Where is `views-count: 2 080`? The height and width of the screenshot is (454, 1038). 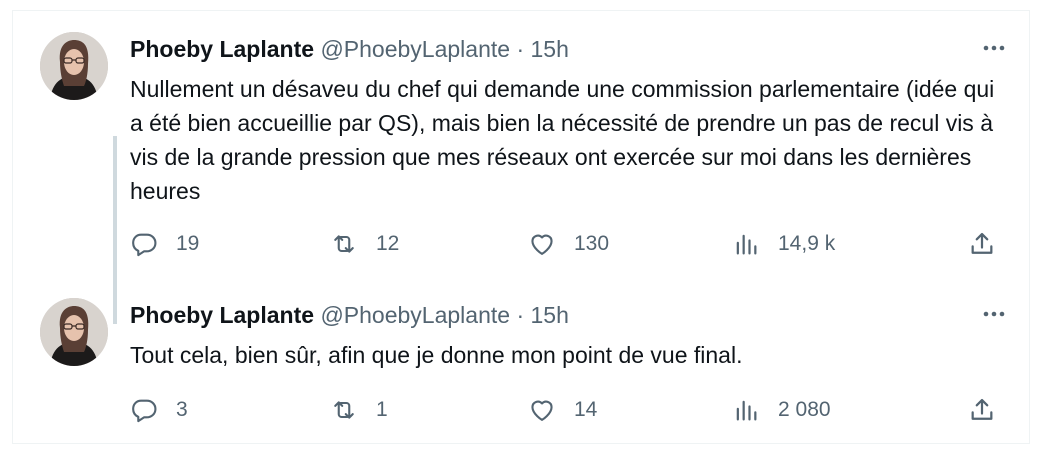 views-count: 2 080 is located at coordinates (804, 409).